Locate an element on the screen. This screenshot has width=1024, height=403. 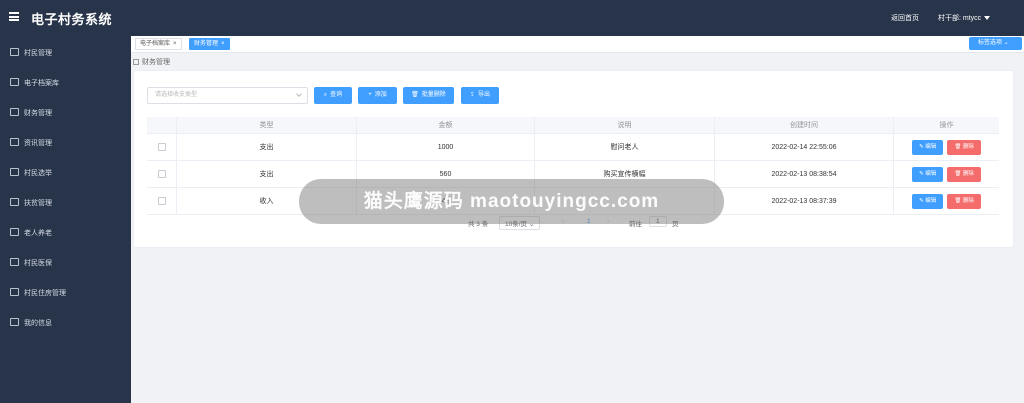
watermark-overlay: 猫头鹰源码 maotouyingcc.com is located at coordinates (511, 201).